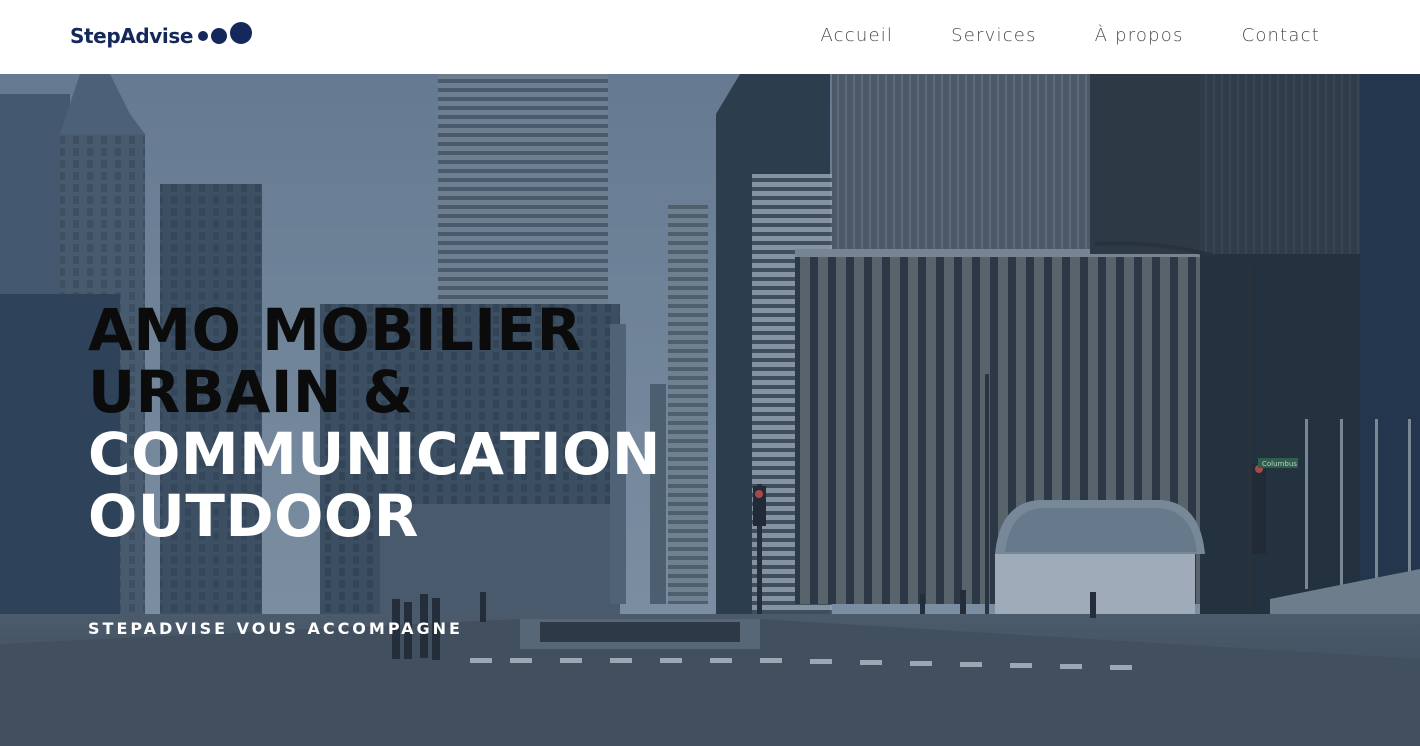 The height and width of the screenshot is (746, 1420). I want to click on logo: StepAdvise, so click(161, 35).